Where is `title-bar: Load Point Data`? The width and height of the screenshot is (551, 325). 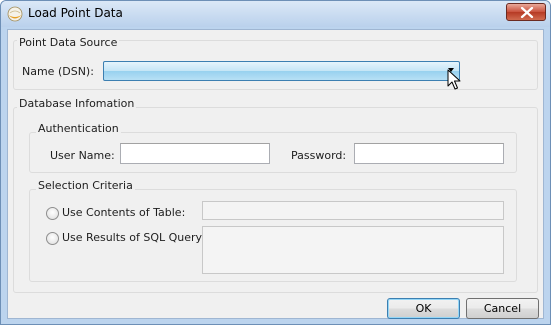
title-bar: Load Point Data is located at coordinates (275, 14).